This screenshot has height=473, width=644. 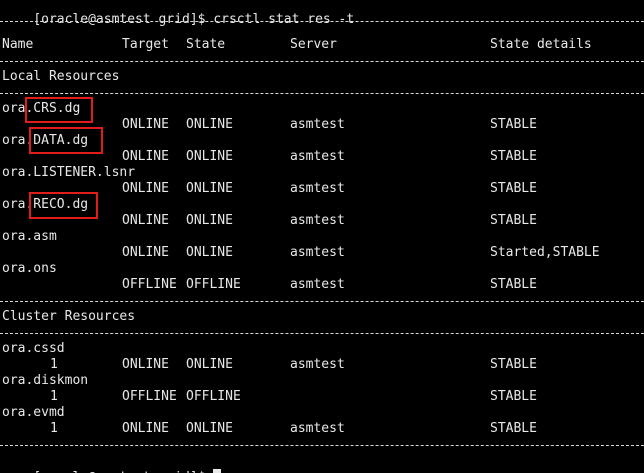 I want to click on table-header: Name Target State Server State details, so click(x=297, y=45).